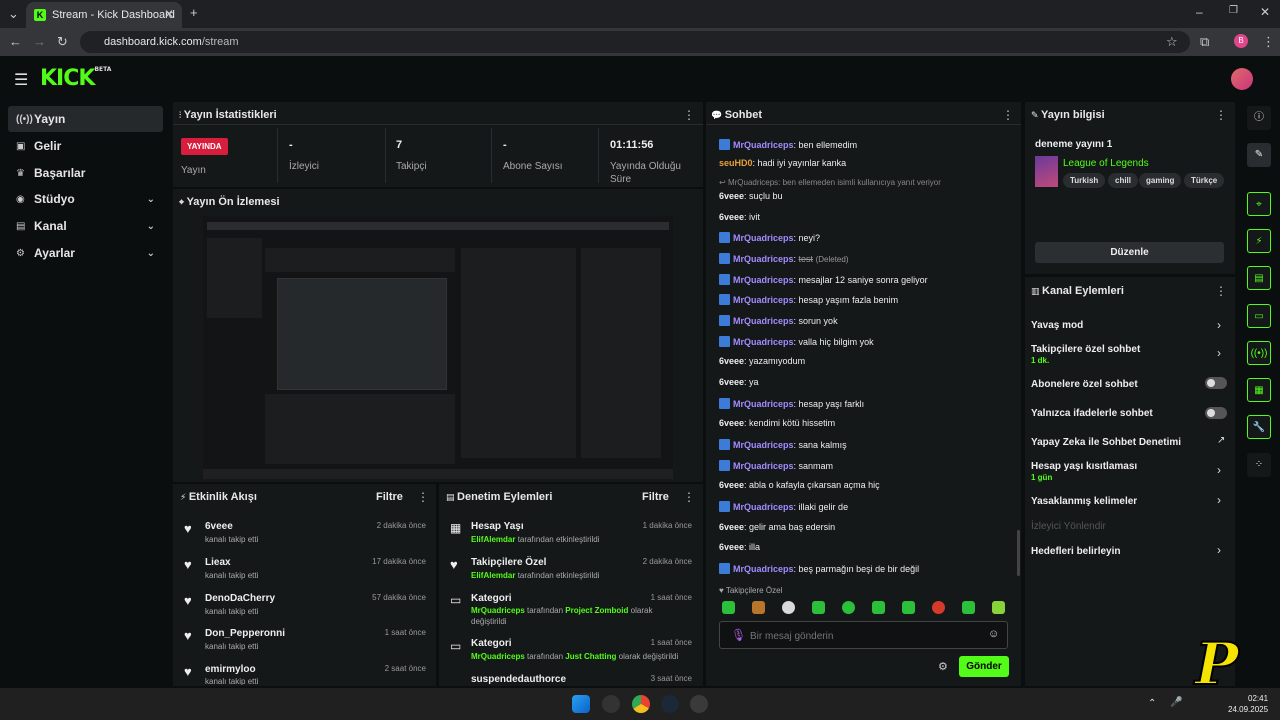  I want to click on kick-logo: KICKBETA, so click(75, 78).